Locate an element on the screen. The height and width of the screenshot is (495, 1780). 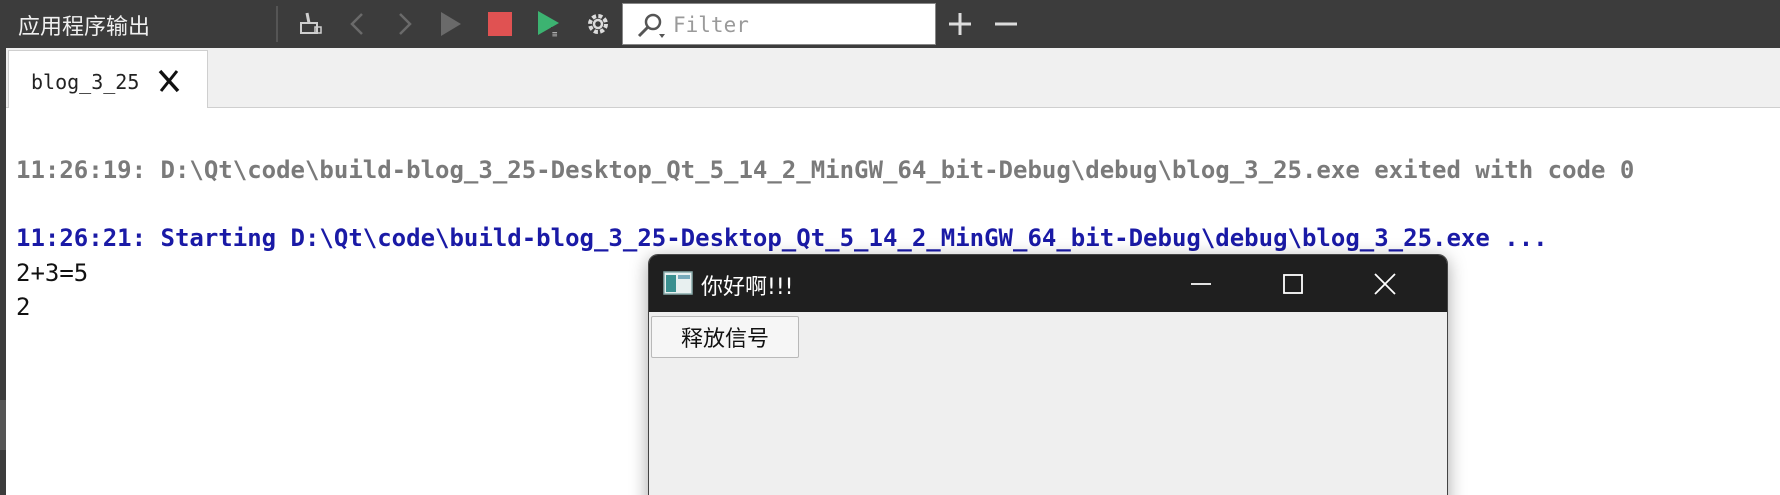
next-button is located at coordinates (404, 24).